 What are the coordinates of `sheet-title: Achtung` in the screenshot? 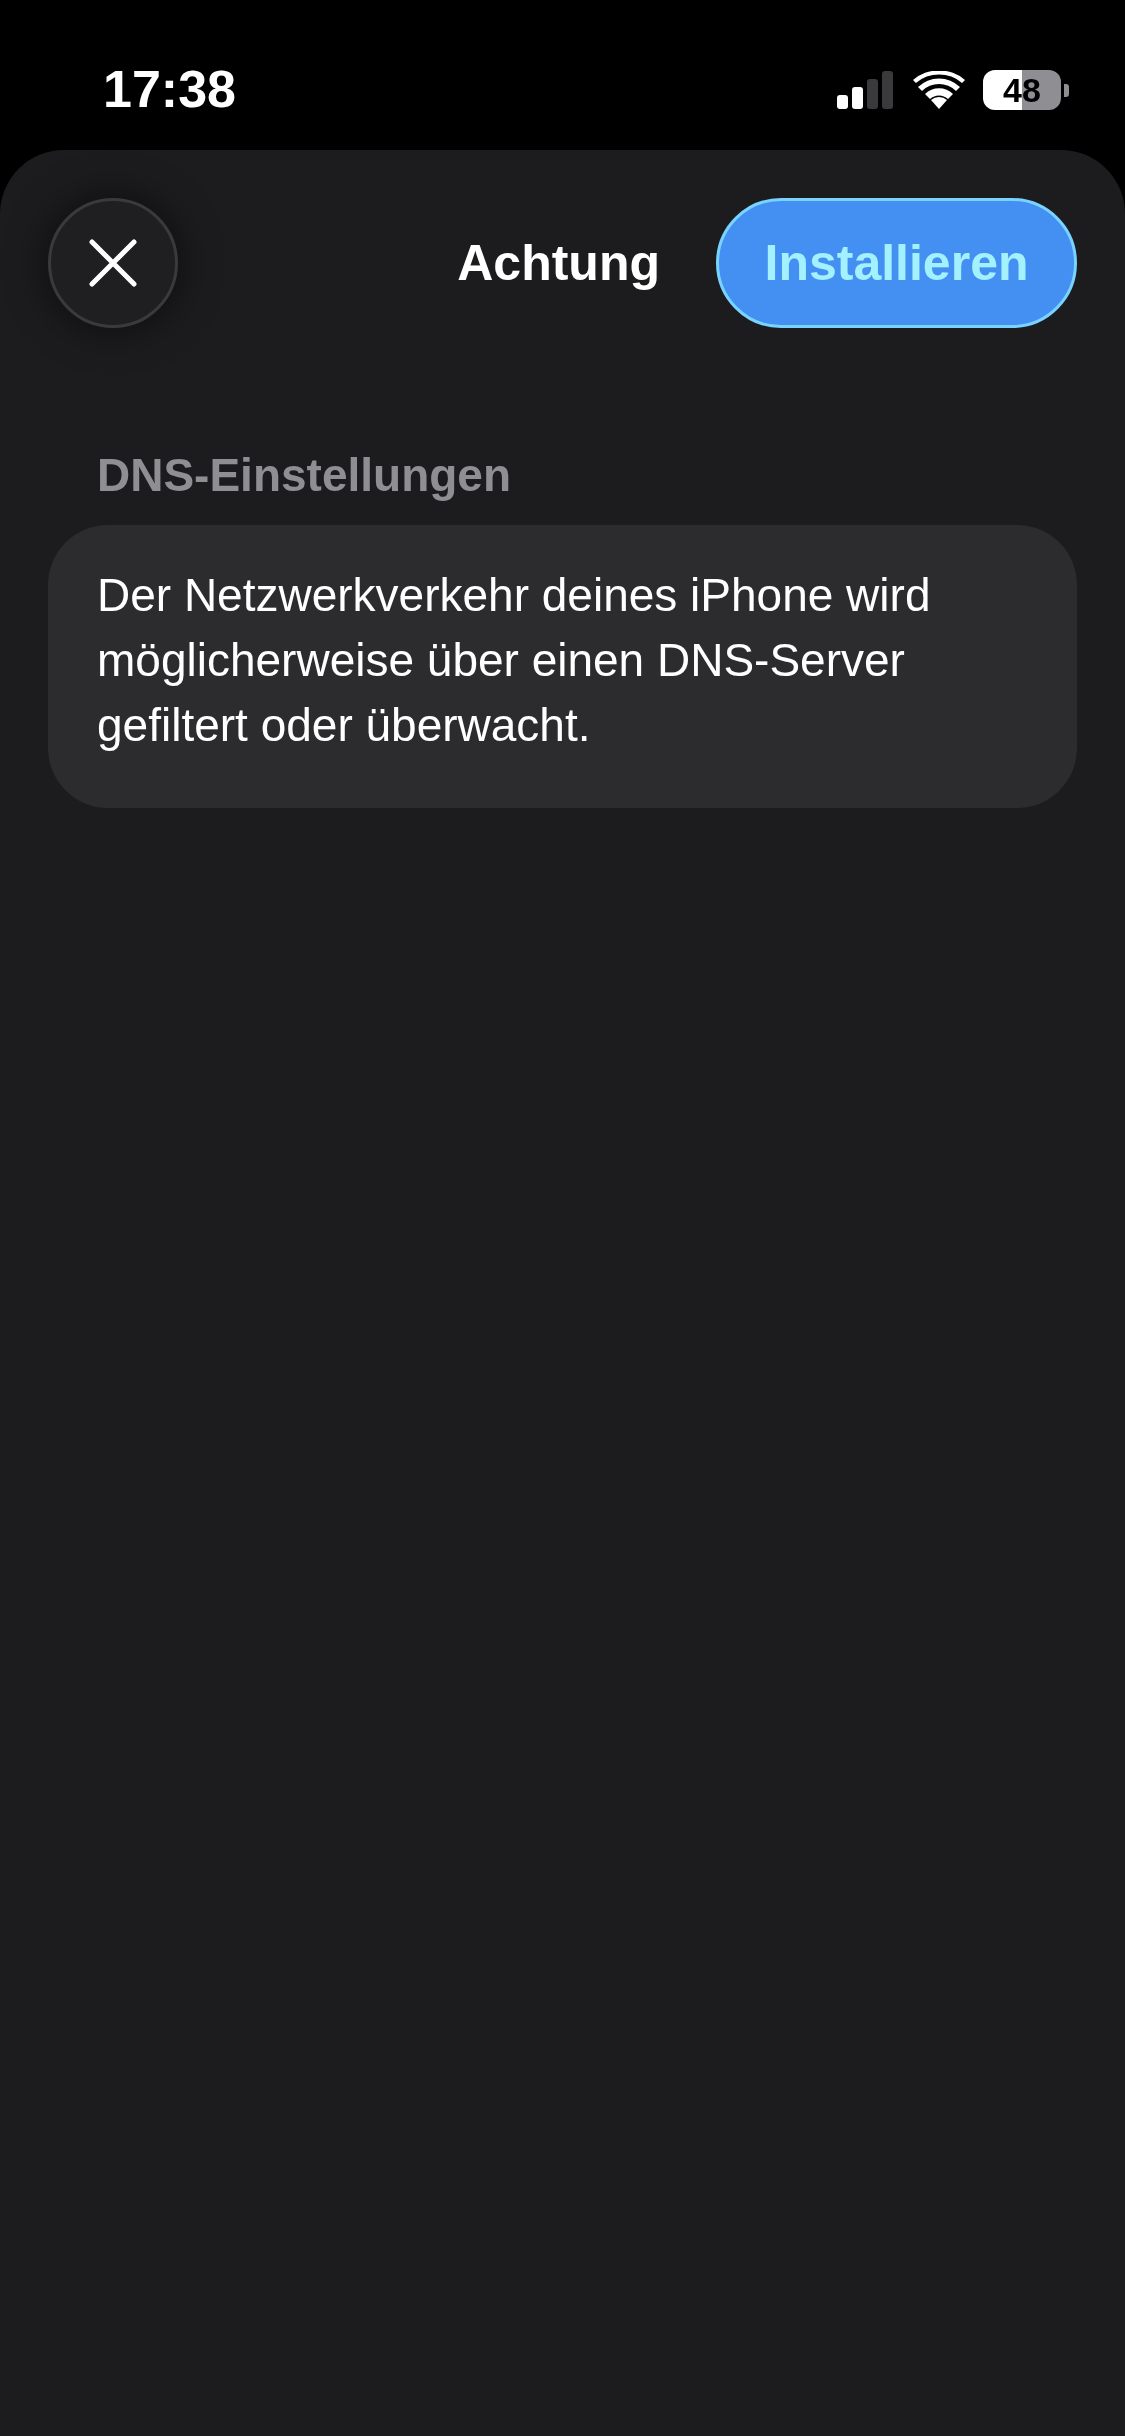 It's located at (558, 263).